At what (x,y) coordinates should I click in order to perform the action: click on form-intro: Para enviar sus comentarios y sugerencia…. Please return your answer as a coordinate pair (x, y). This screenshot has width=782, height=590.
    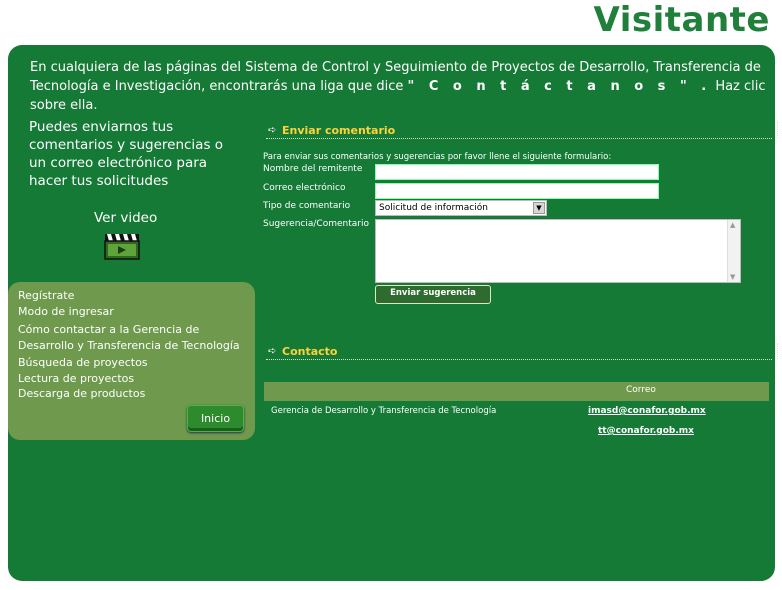
    Looking at the image, I should click on (437, 157).